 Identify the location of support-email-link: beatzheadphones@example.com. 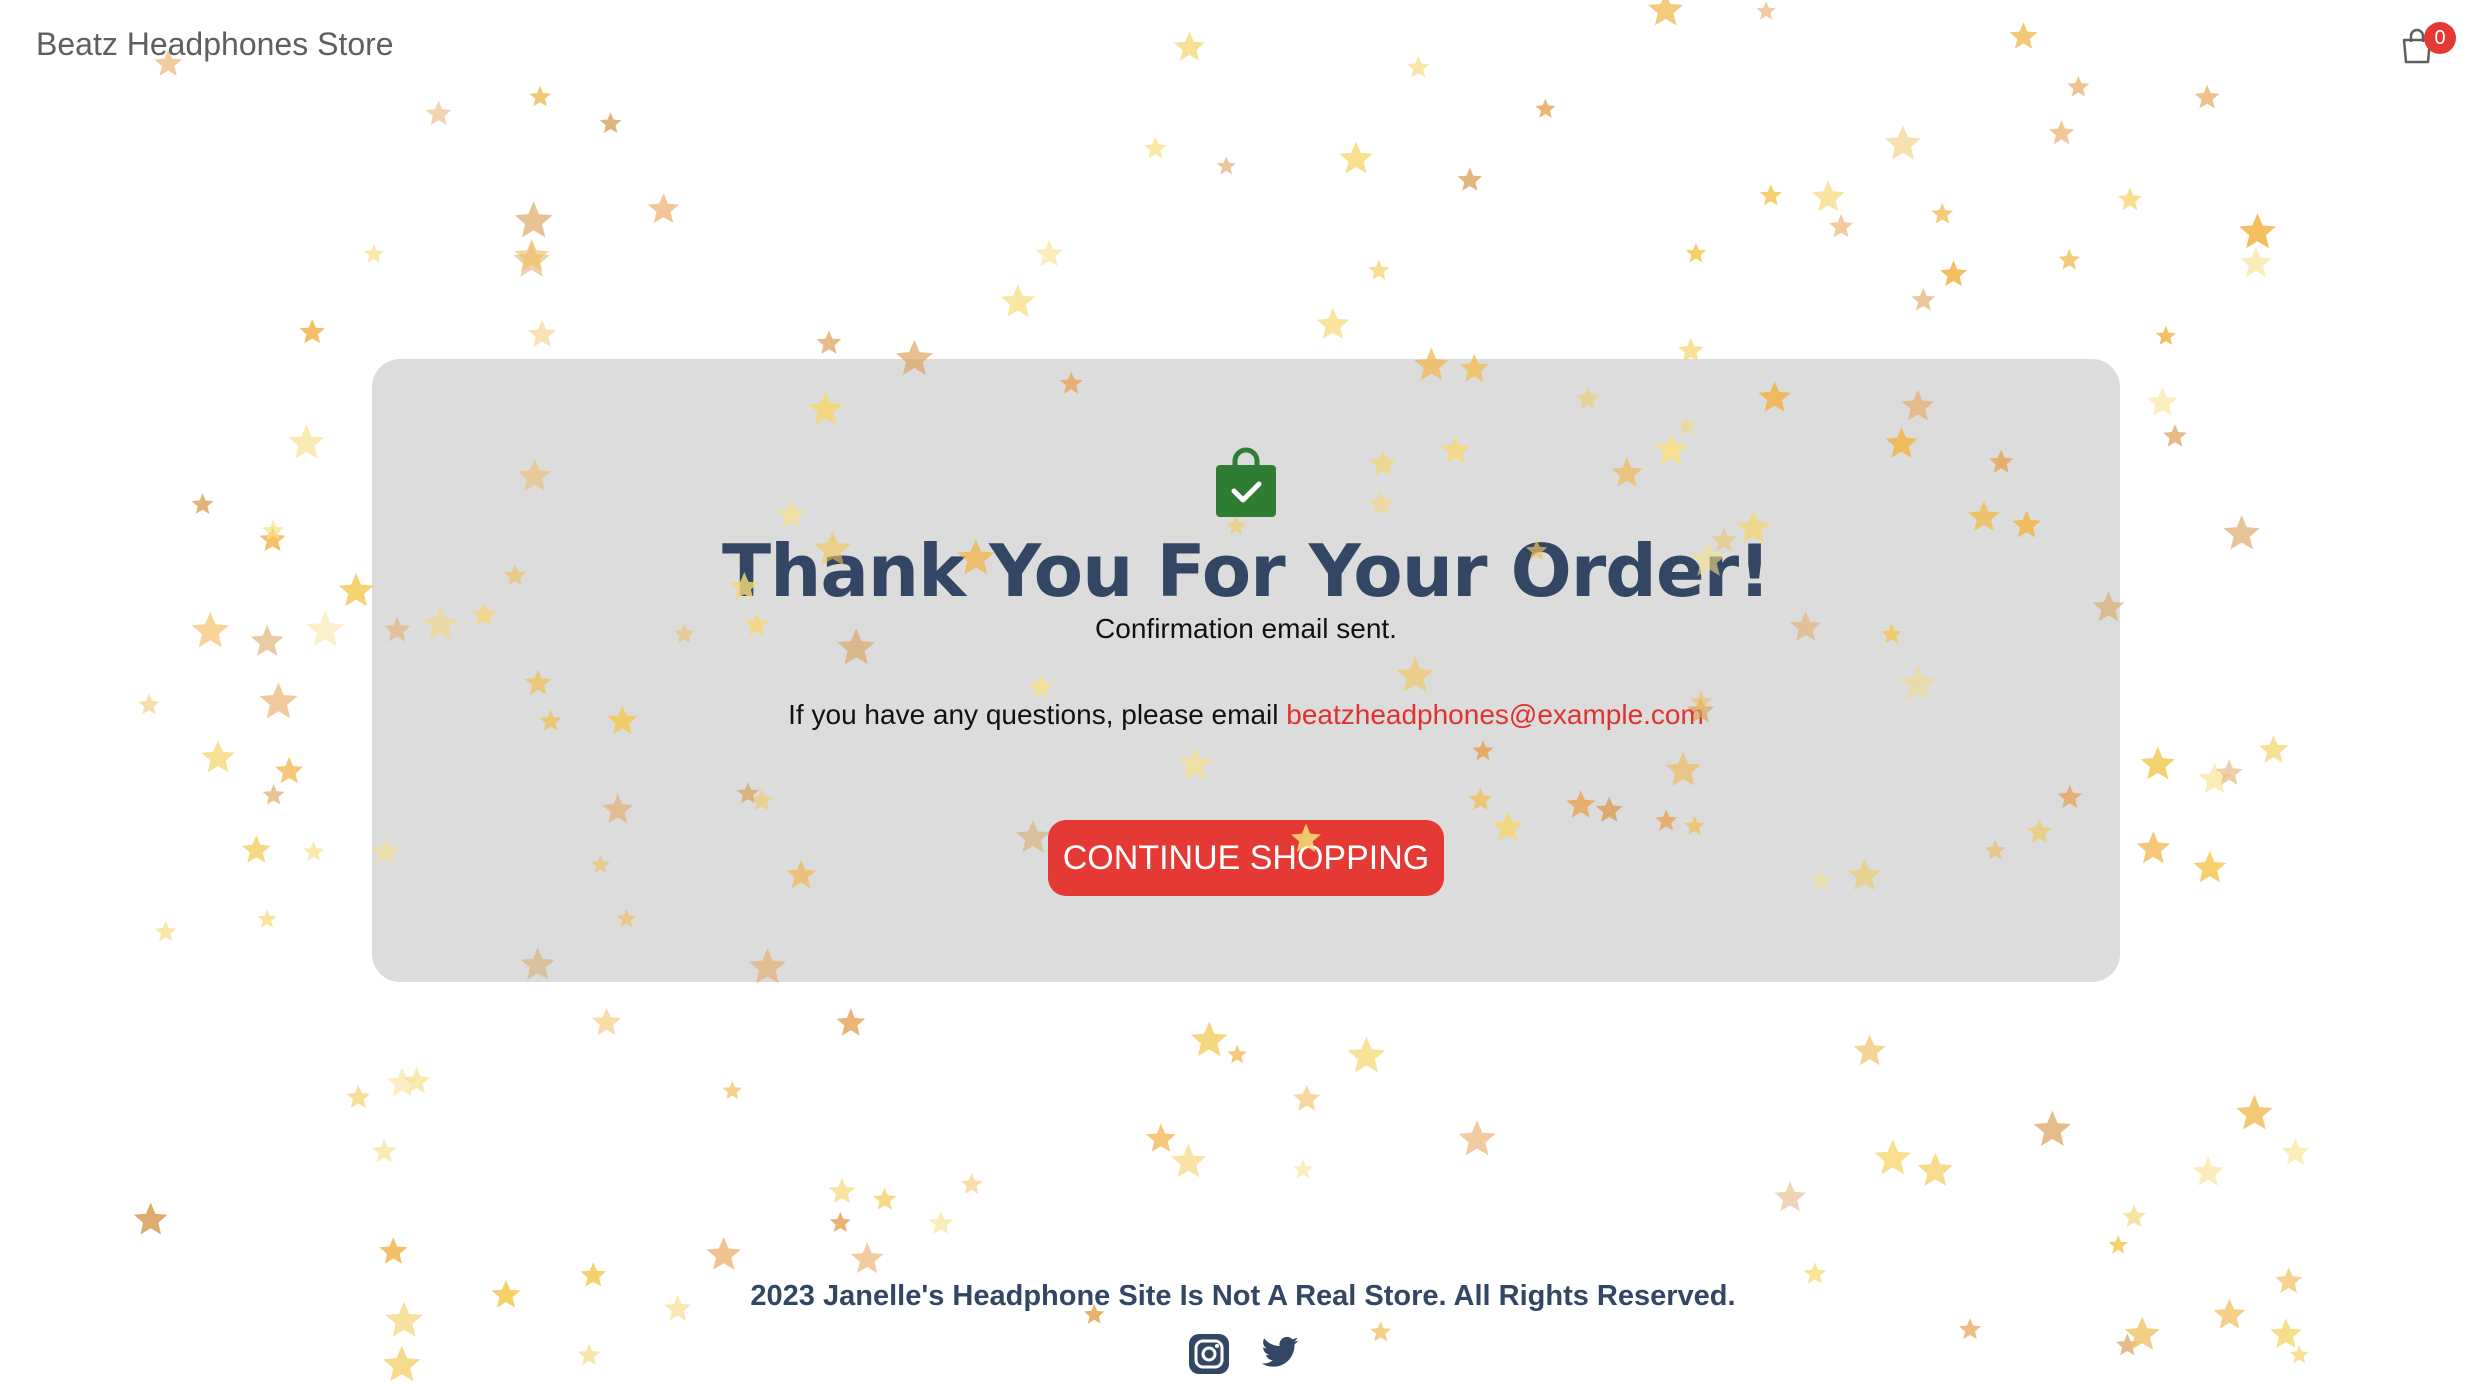
(1495, 714).